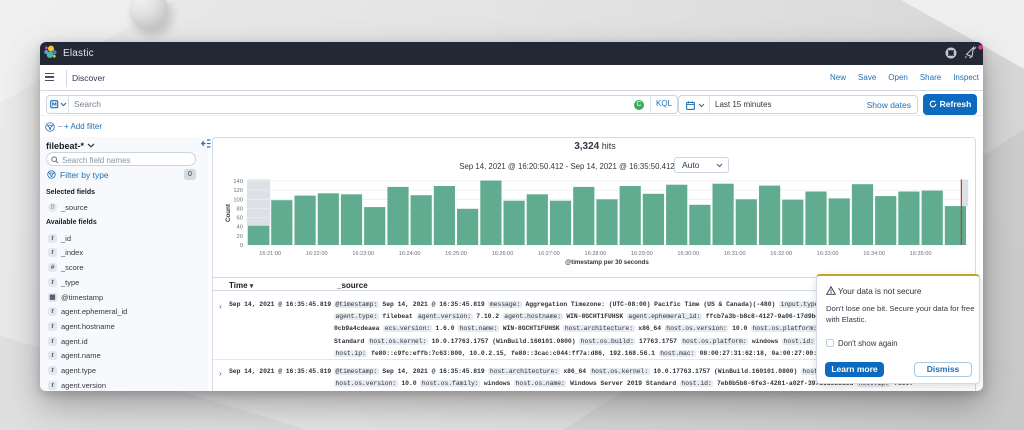 Image resolution: width=1024 pixels, height=430 pixels. What do you see at coordinates (781, 254) in the screenshot?
I see `svg-text: 16:32:00` at bounding box center [781, 254].